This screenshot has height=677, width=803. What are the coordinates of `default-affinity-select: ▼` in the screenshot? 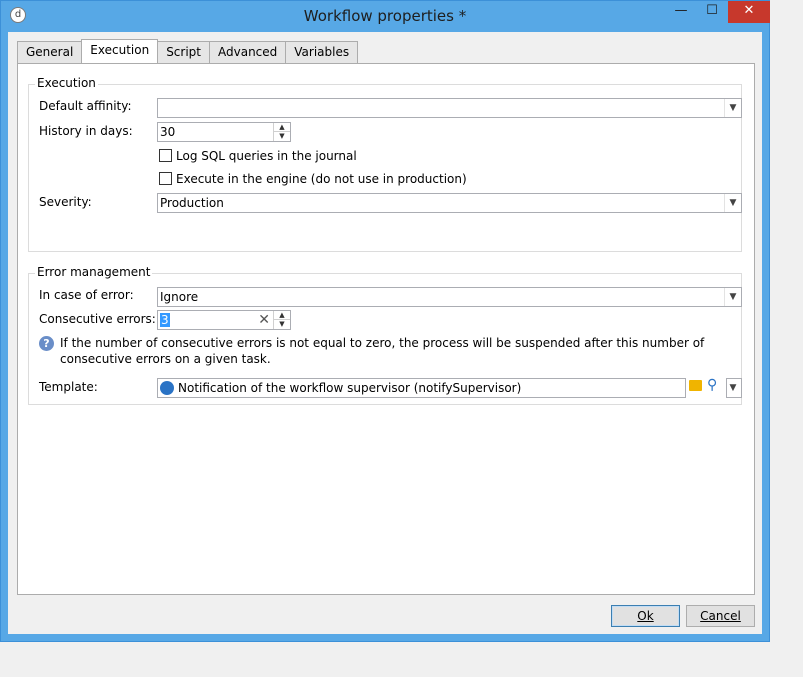 It's located at (449, 108).